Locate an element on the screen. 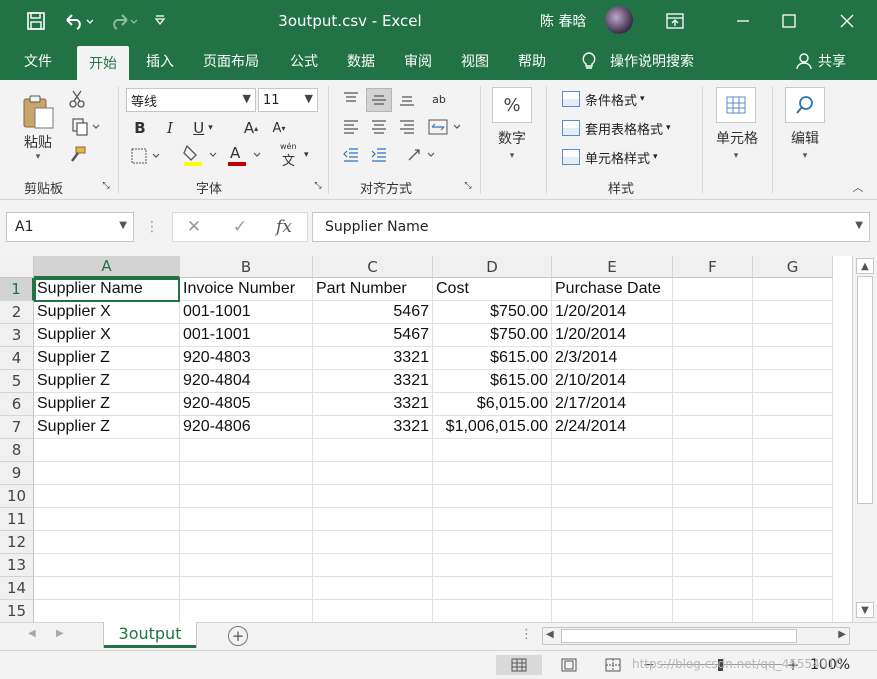  cell-styles-button: 单元格样式 ▾ is located at coordinates (610, 157).